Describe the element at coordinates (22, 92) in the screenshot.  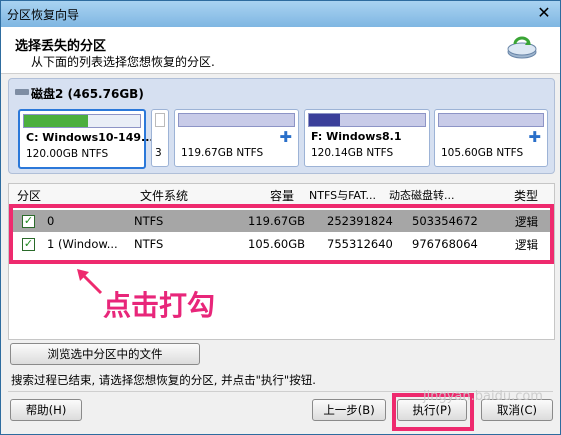
I see `disk-icon` at that location.